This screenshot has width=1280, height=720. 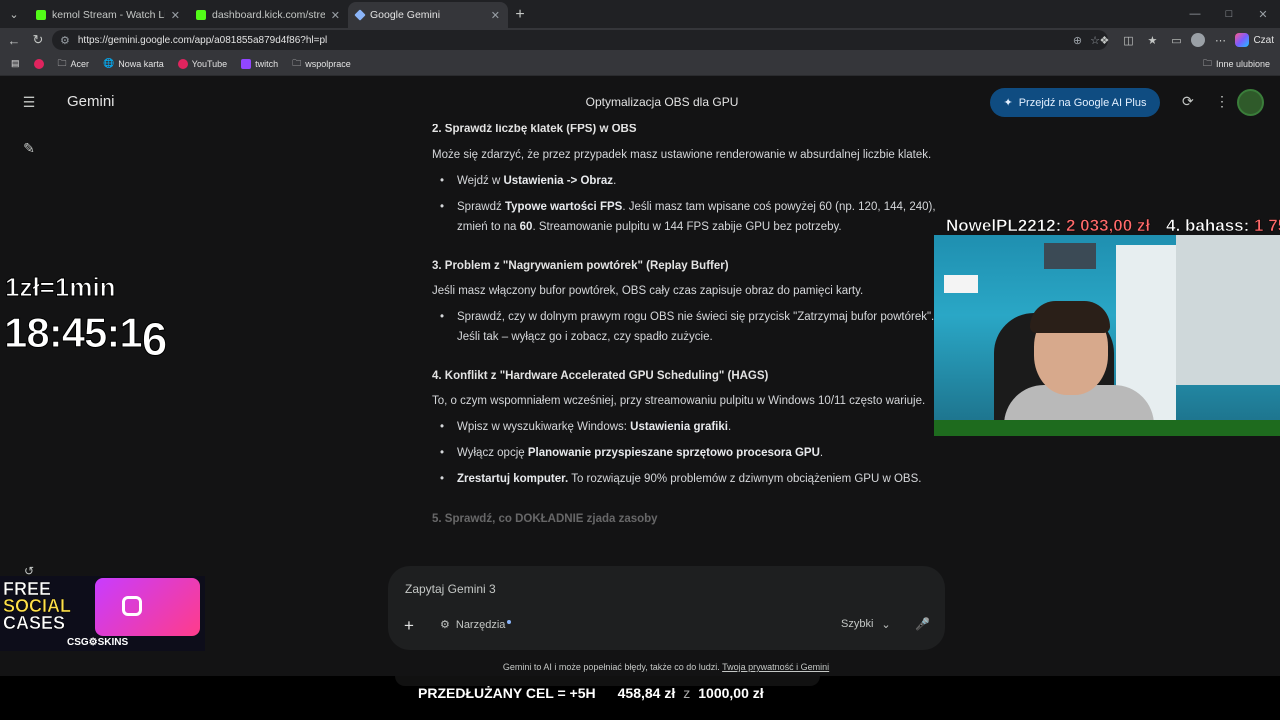 What do you see at coordinates (646, 693) in the screenshot?
I see `goal-current: 458,84 zł` at bounding box center [646, 693].